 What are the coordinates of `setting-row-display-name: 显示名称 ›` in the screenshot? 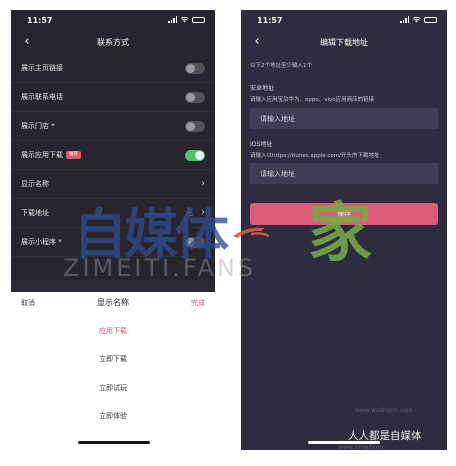 It's located at (113, 184).